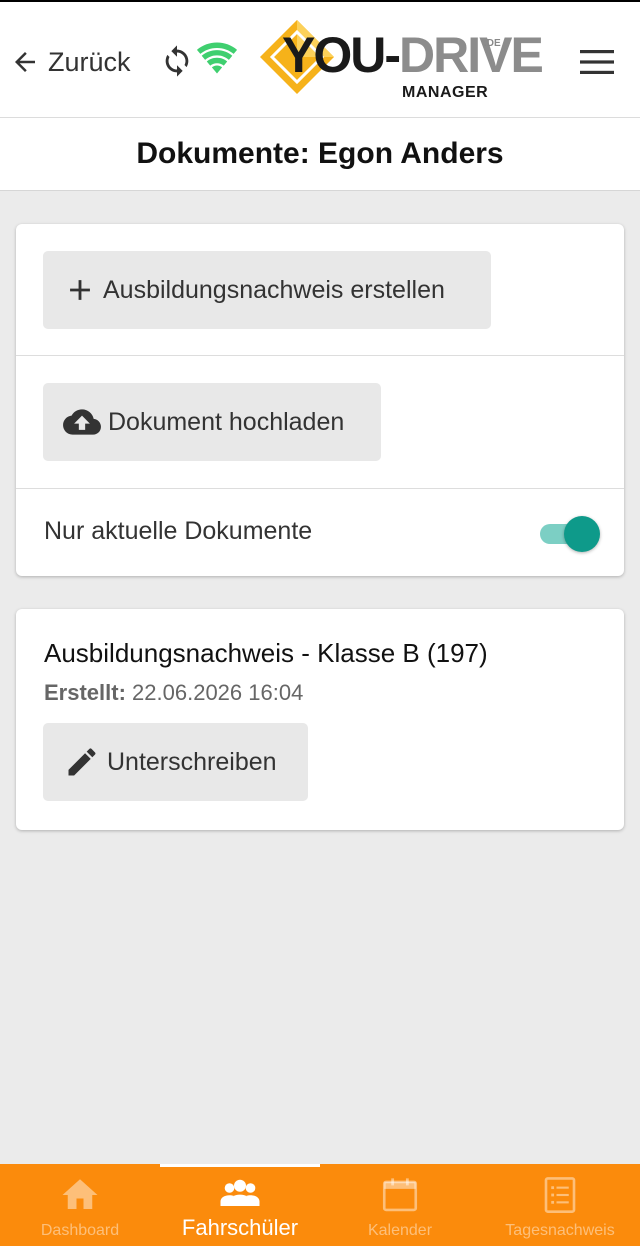  I want to click on you-drive-logo: YOU-DRIVE .DE MANAGER, so click(401, 62).